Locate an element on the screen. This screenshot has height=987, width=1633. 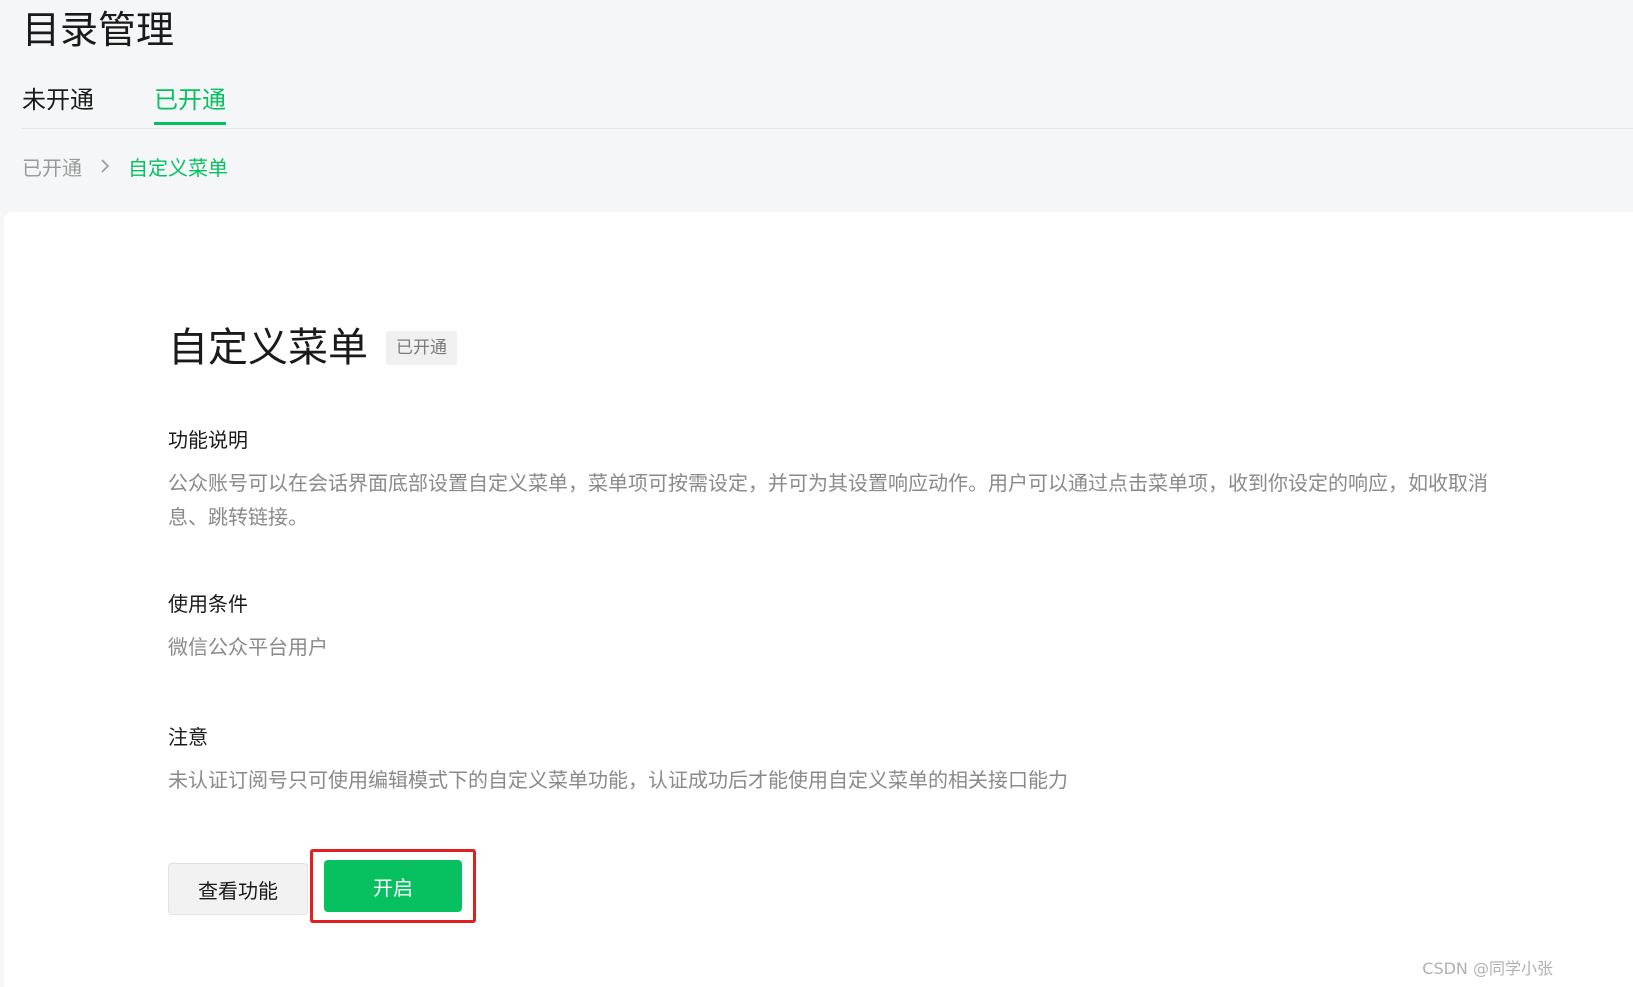
section-heading: 使用条件 is located at coordinates (208, 604).